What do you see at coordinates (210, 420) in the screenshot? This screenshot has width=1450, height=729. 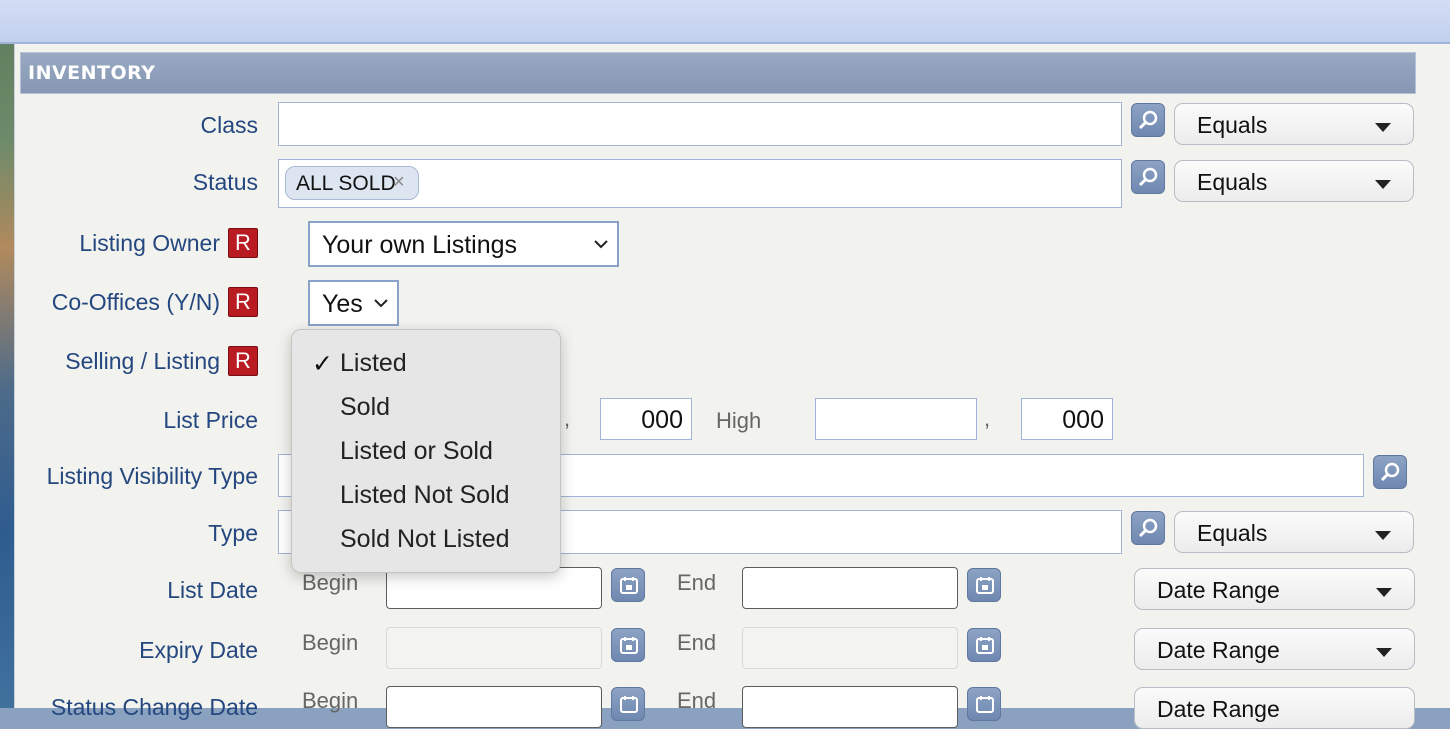 I see `list-price-label: List Price` at bounding box center [210, 420].